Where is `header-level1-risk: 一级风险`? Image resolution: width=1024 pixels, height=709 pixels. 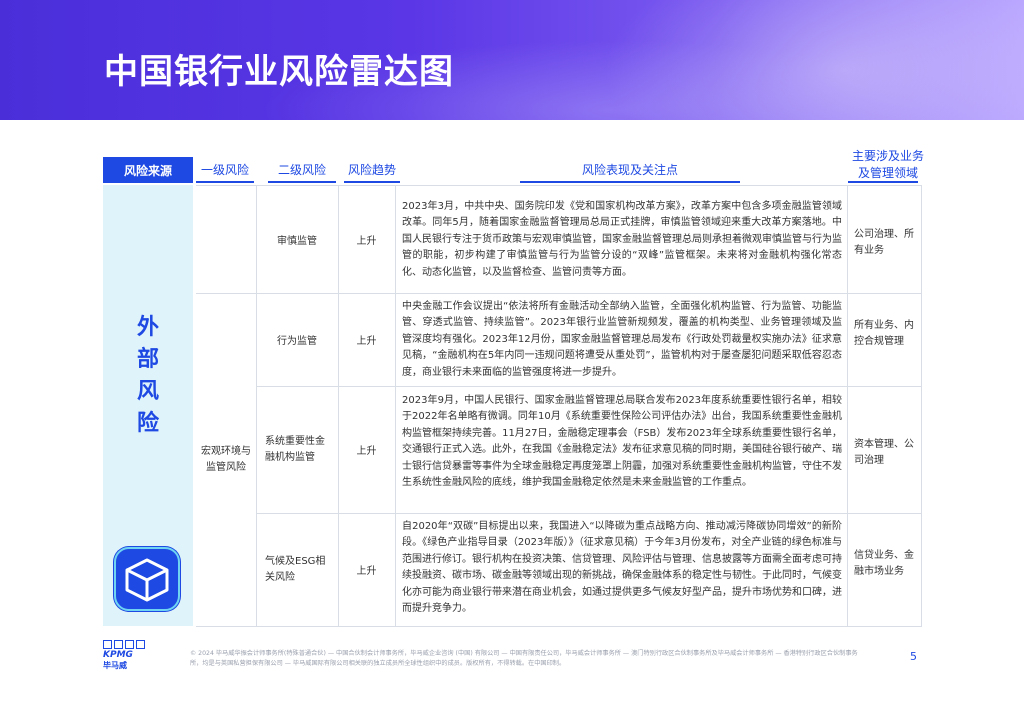 header-level1-risk: 一级风险 is located at coordinates (224, 170).